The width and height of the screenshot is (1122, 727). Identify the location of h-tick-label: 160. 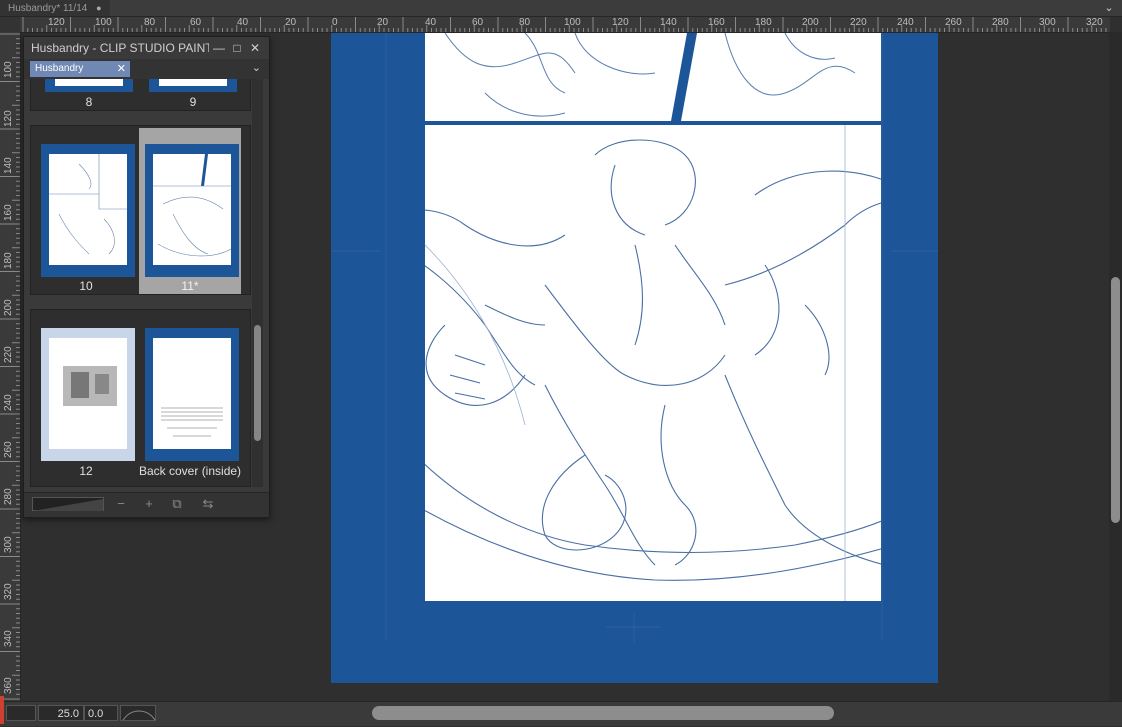
(716, 22).